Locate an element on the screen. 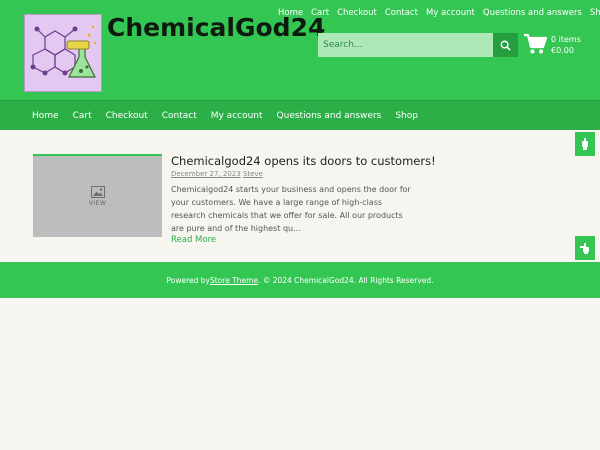 The image size is (600, 450). footer-theme-link: Store Theme is located at coordinates (234, 280).